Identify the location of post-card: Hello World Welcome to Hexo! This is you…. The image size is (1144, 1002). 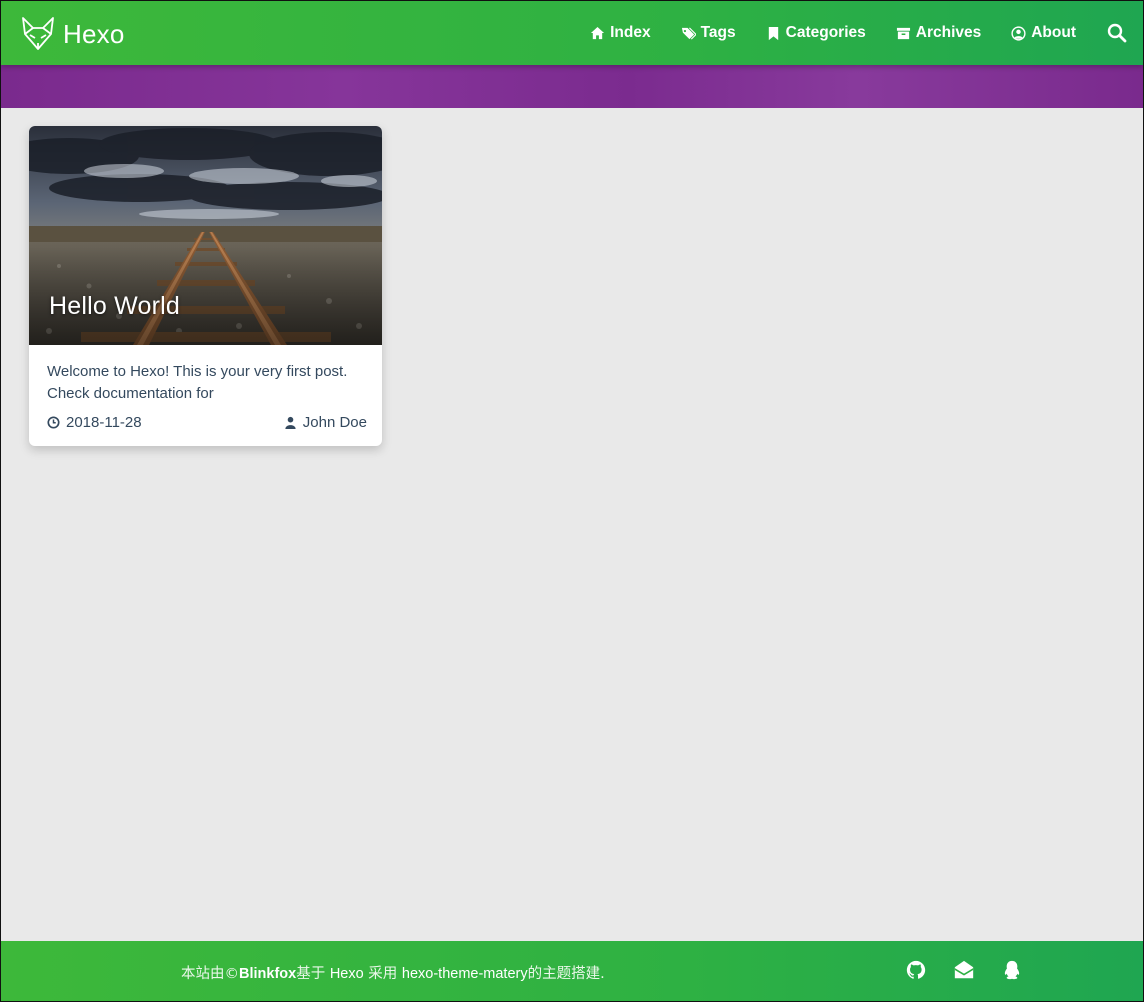
(205, 286).